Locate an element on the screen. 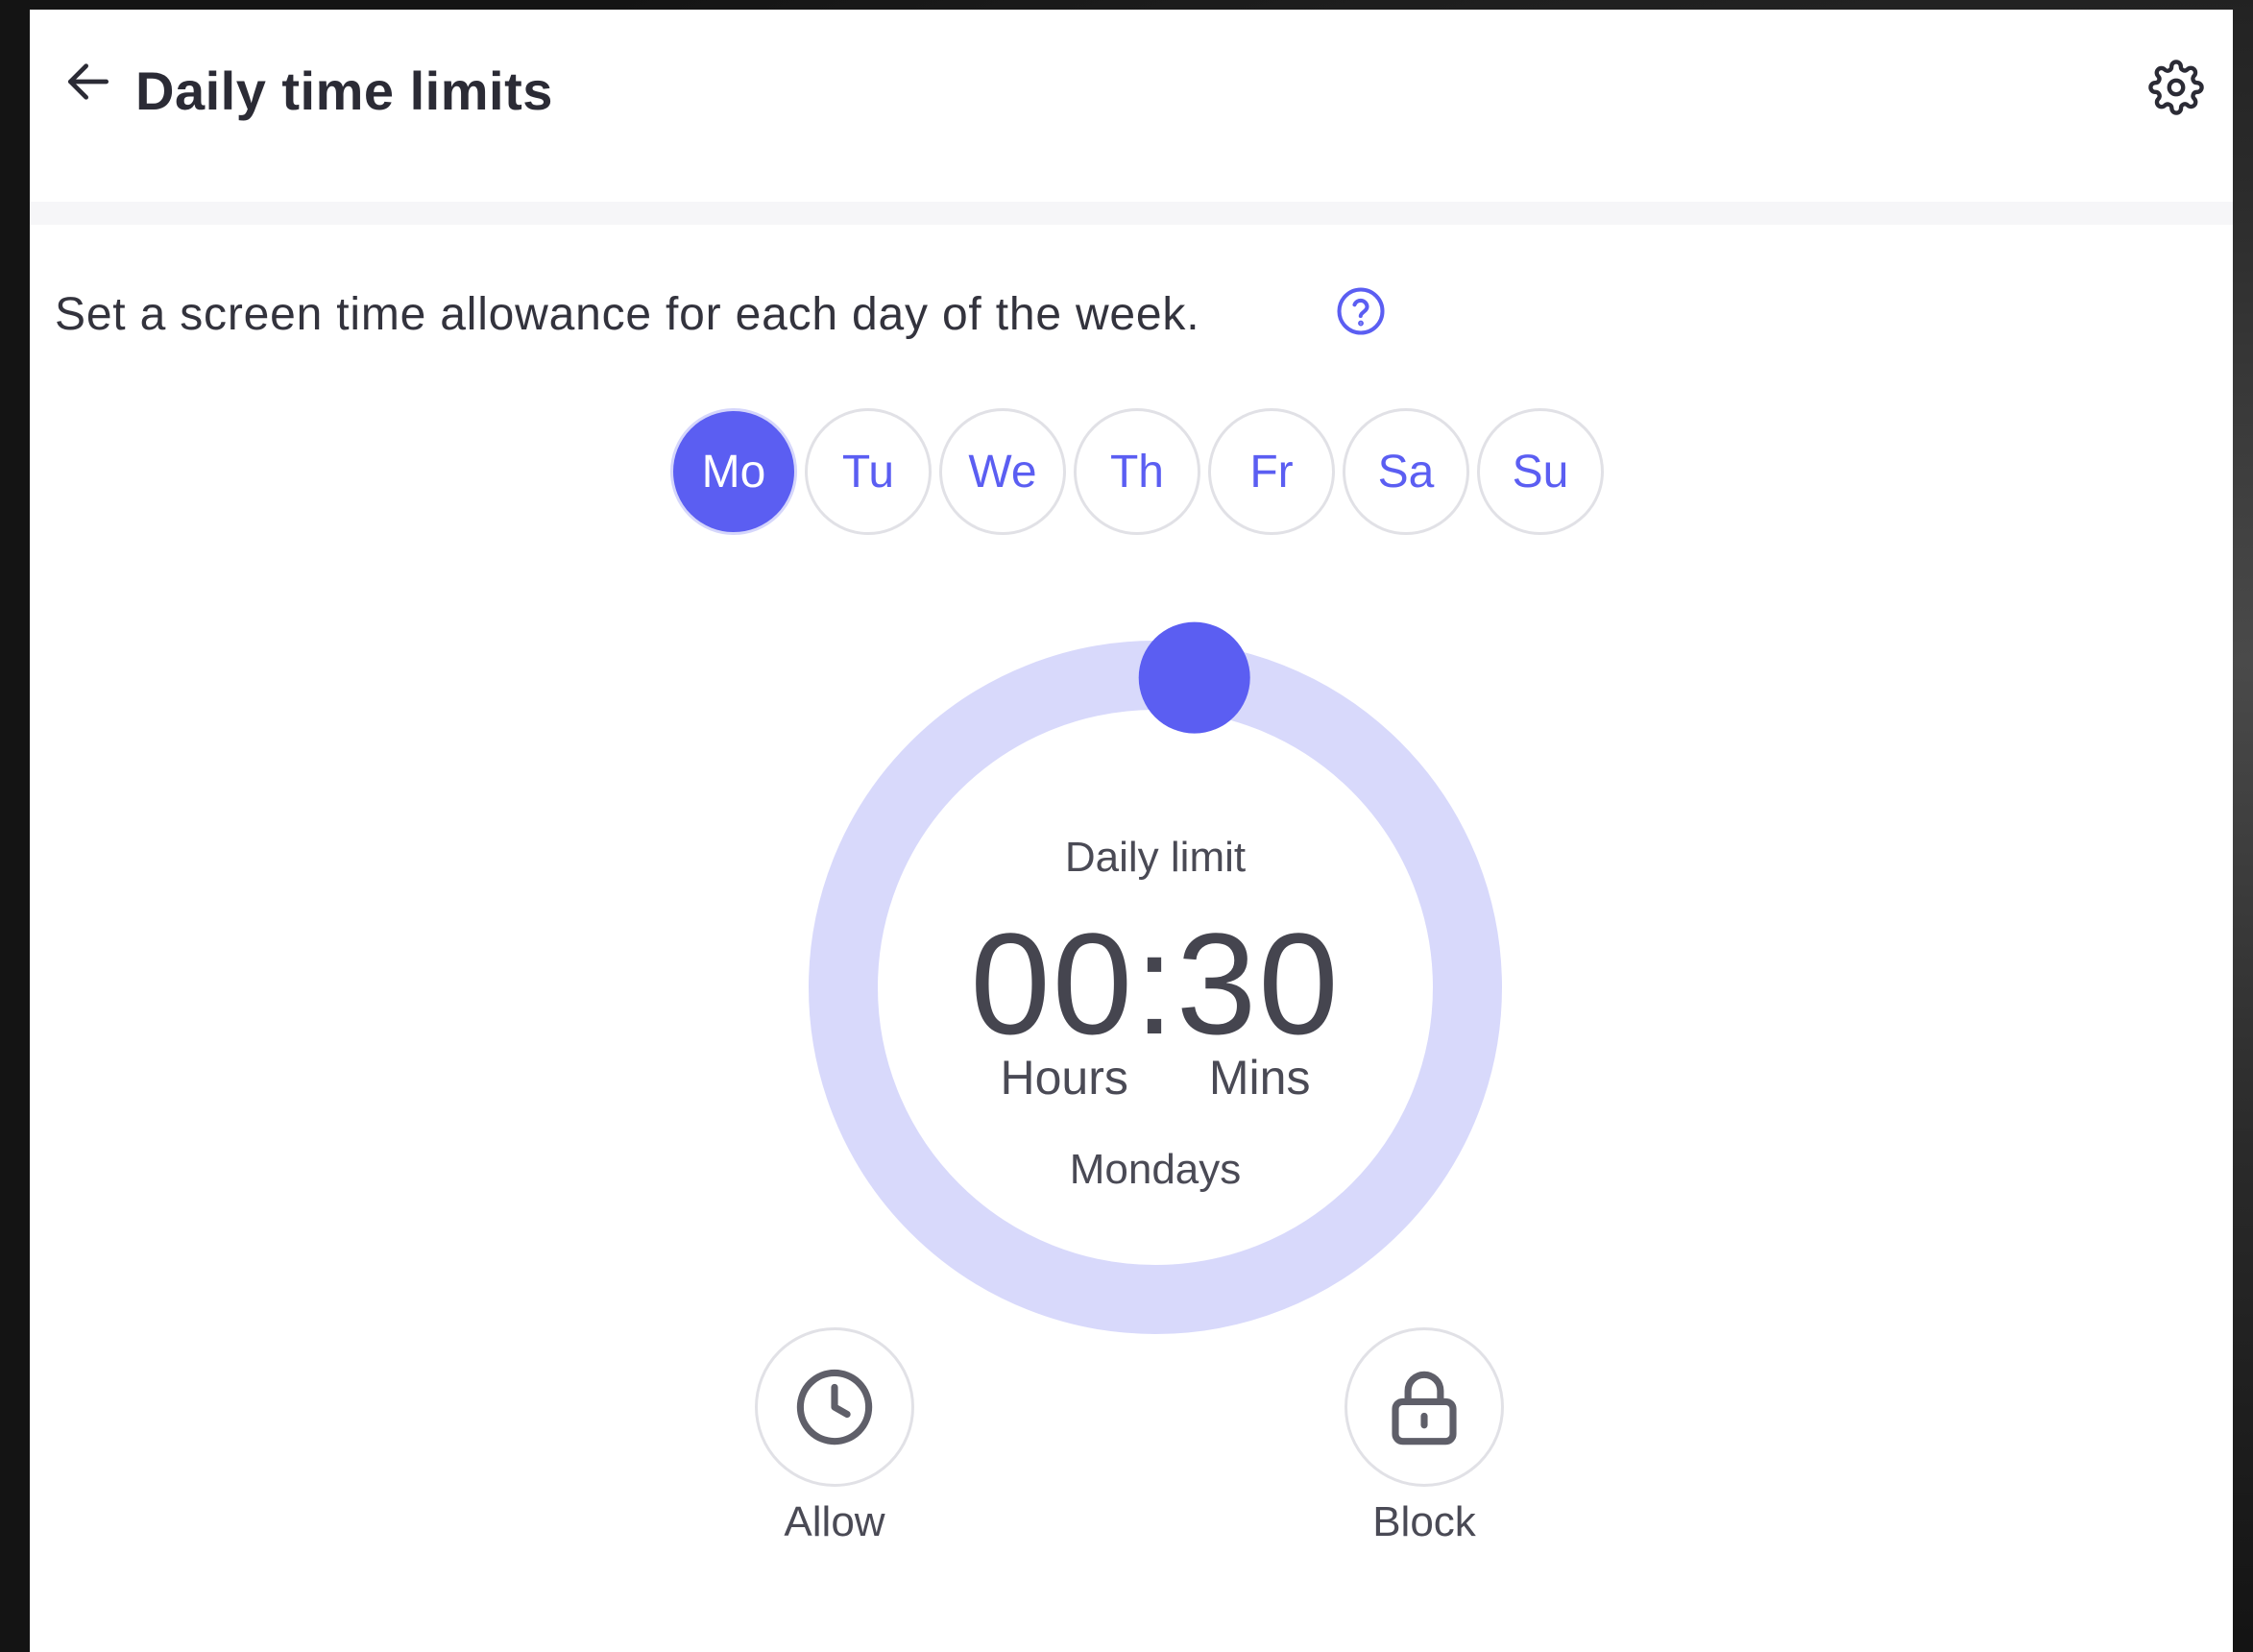 This screenshot has height=1652, width=2253. allow-label: Allow is located at coordinates (834, 1521).